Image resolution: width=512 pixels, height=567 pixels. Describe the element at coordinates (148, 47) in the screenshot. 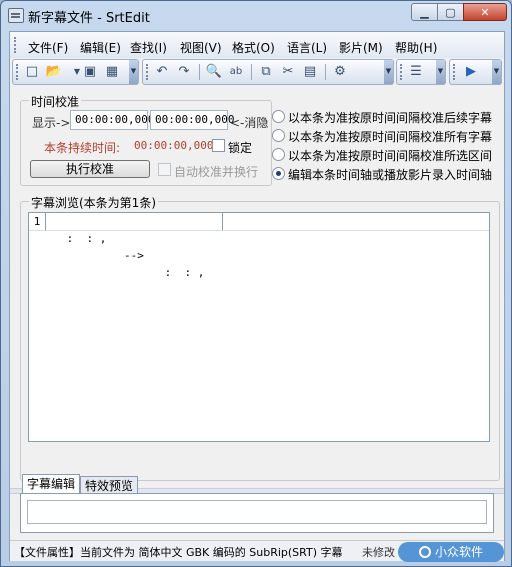

I see `menu-find: 查找(I)` at that location.